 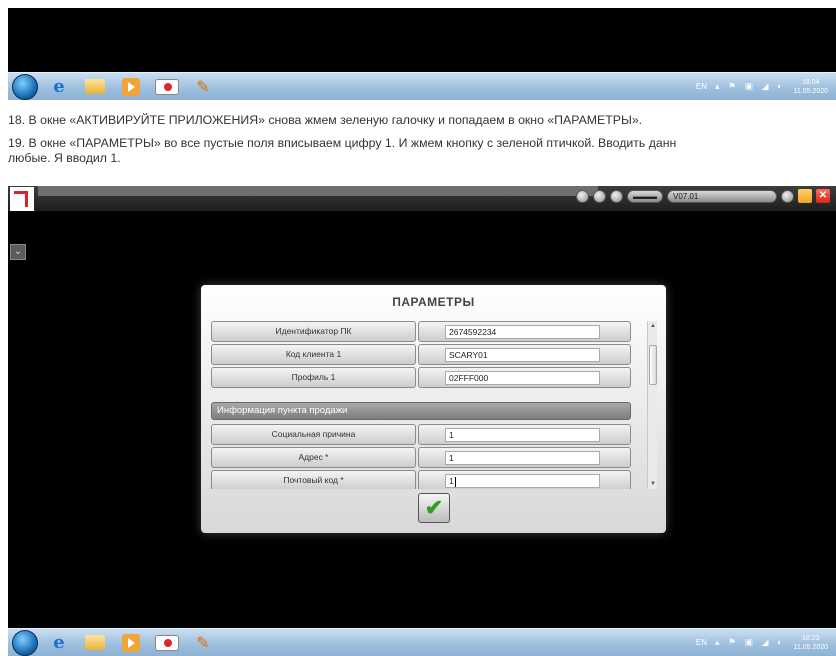 What do you see at coordinates (421, 479) in the screenshot?
I see `form-row-postal-code: Почтовый код * 1` at bounding box center [421, 479].